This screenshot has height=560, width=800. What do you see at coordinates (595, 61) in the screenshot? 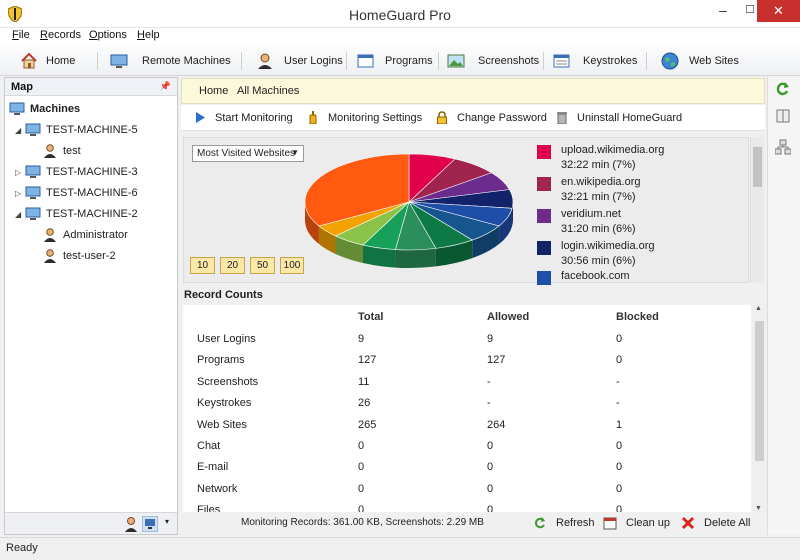
I see `keystrokes-button: Keystrokes` at bounding box center [595, 61].